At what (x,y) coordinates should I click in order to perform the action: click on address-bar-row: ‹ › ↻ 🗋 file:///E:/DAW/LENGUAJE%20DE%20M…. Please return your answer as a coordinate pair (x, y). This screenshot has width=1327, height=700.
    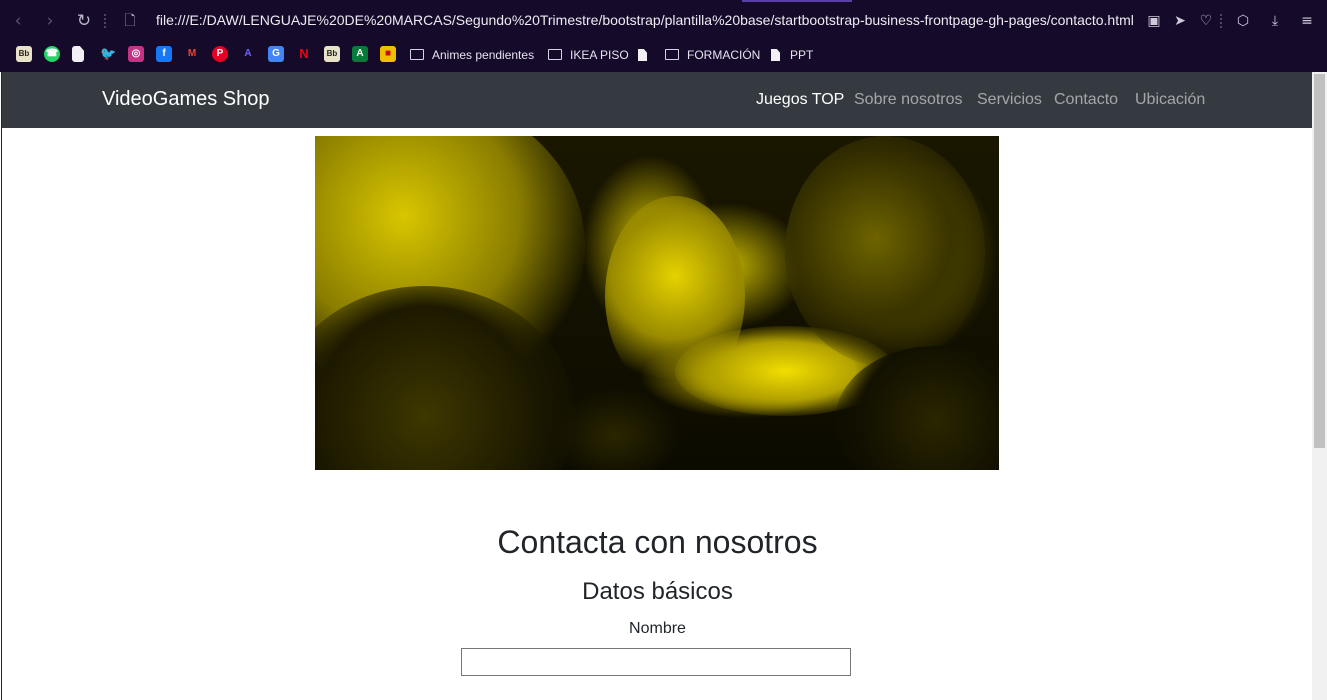
    Looking at the image, I should click on (663, 21).